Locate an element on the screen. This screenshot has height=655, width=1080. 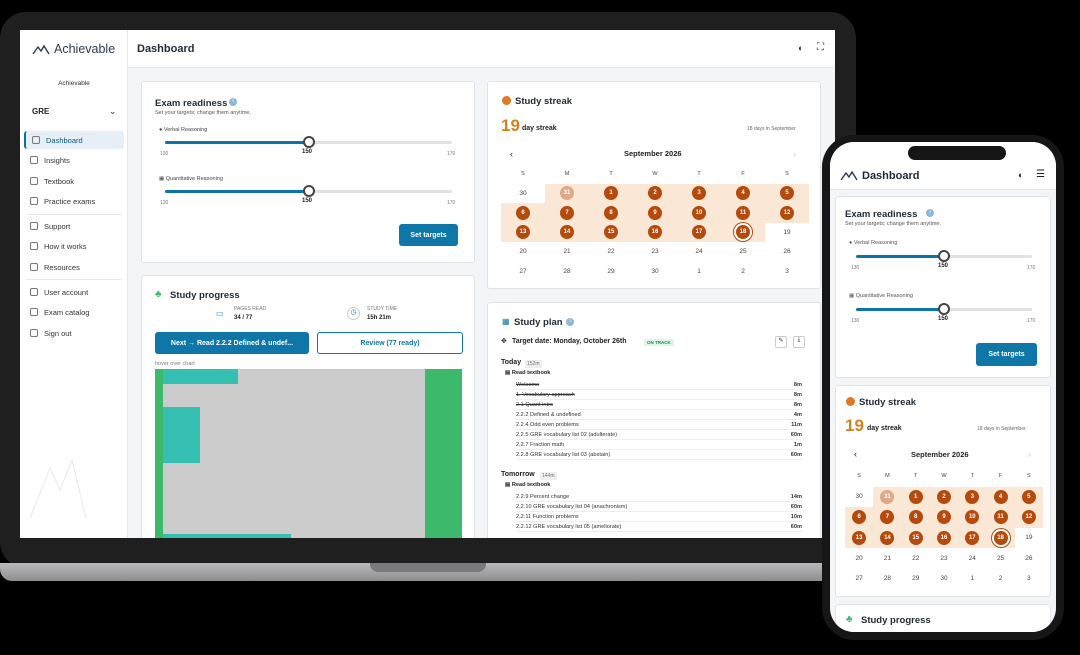
calendar-day: 23 is located at coordinates (944, 558).